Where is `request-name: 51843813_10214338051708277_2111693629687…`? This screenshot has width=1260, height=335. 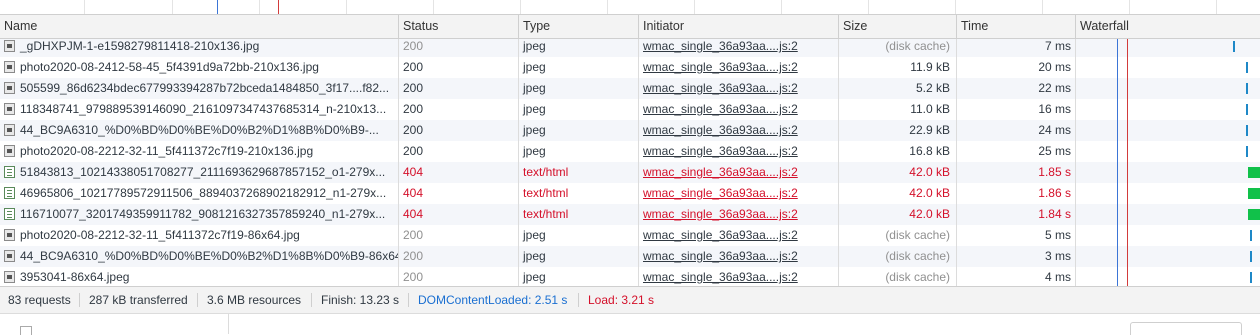
request-name: 51843813_10214338051708277_2111693629687… is located at coordinates (199, 172).